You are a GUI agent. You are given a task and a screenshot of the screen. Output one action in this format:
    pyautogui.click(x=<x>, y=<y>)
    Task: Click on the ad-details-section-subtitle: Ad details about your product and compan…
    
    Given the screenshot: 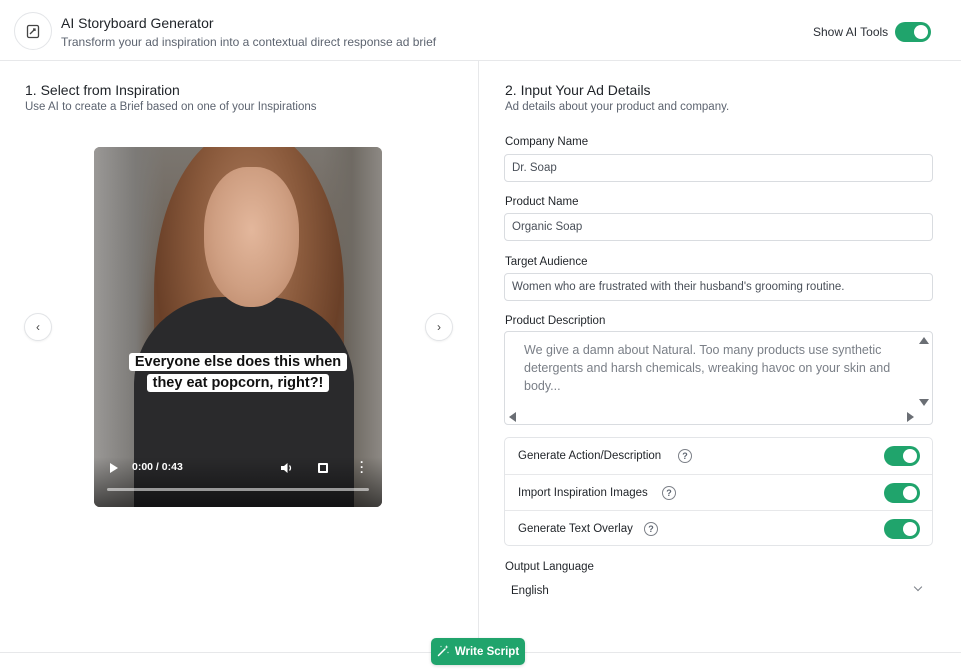 What is the action you would take?
    pyautogui.click(x=617, y=107)
    